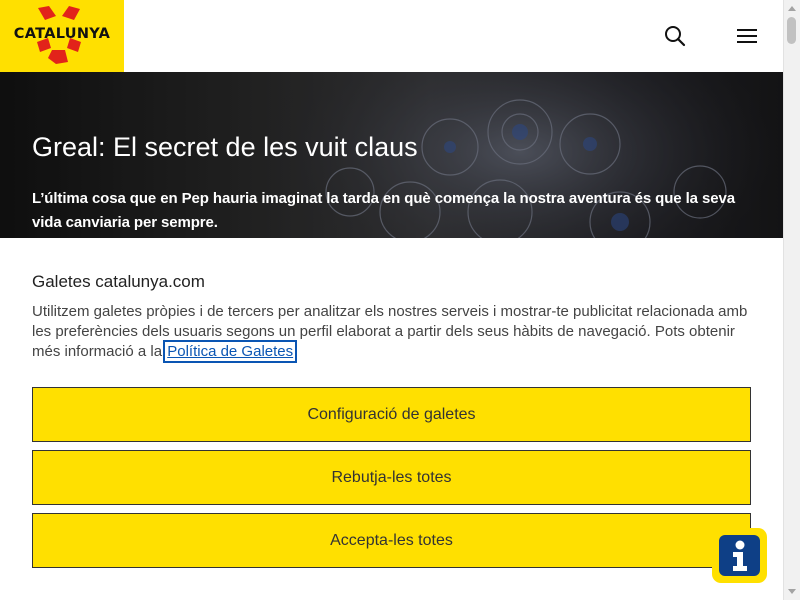 The height and width of the screenshot is (600, 800). Describe the element at coordinates (391, 414) in the screenshot. I see `cookie-settings-button: Configuració de galetes` at that location.